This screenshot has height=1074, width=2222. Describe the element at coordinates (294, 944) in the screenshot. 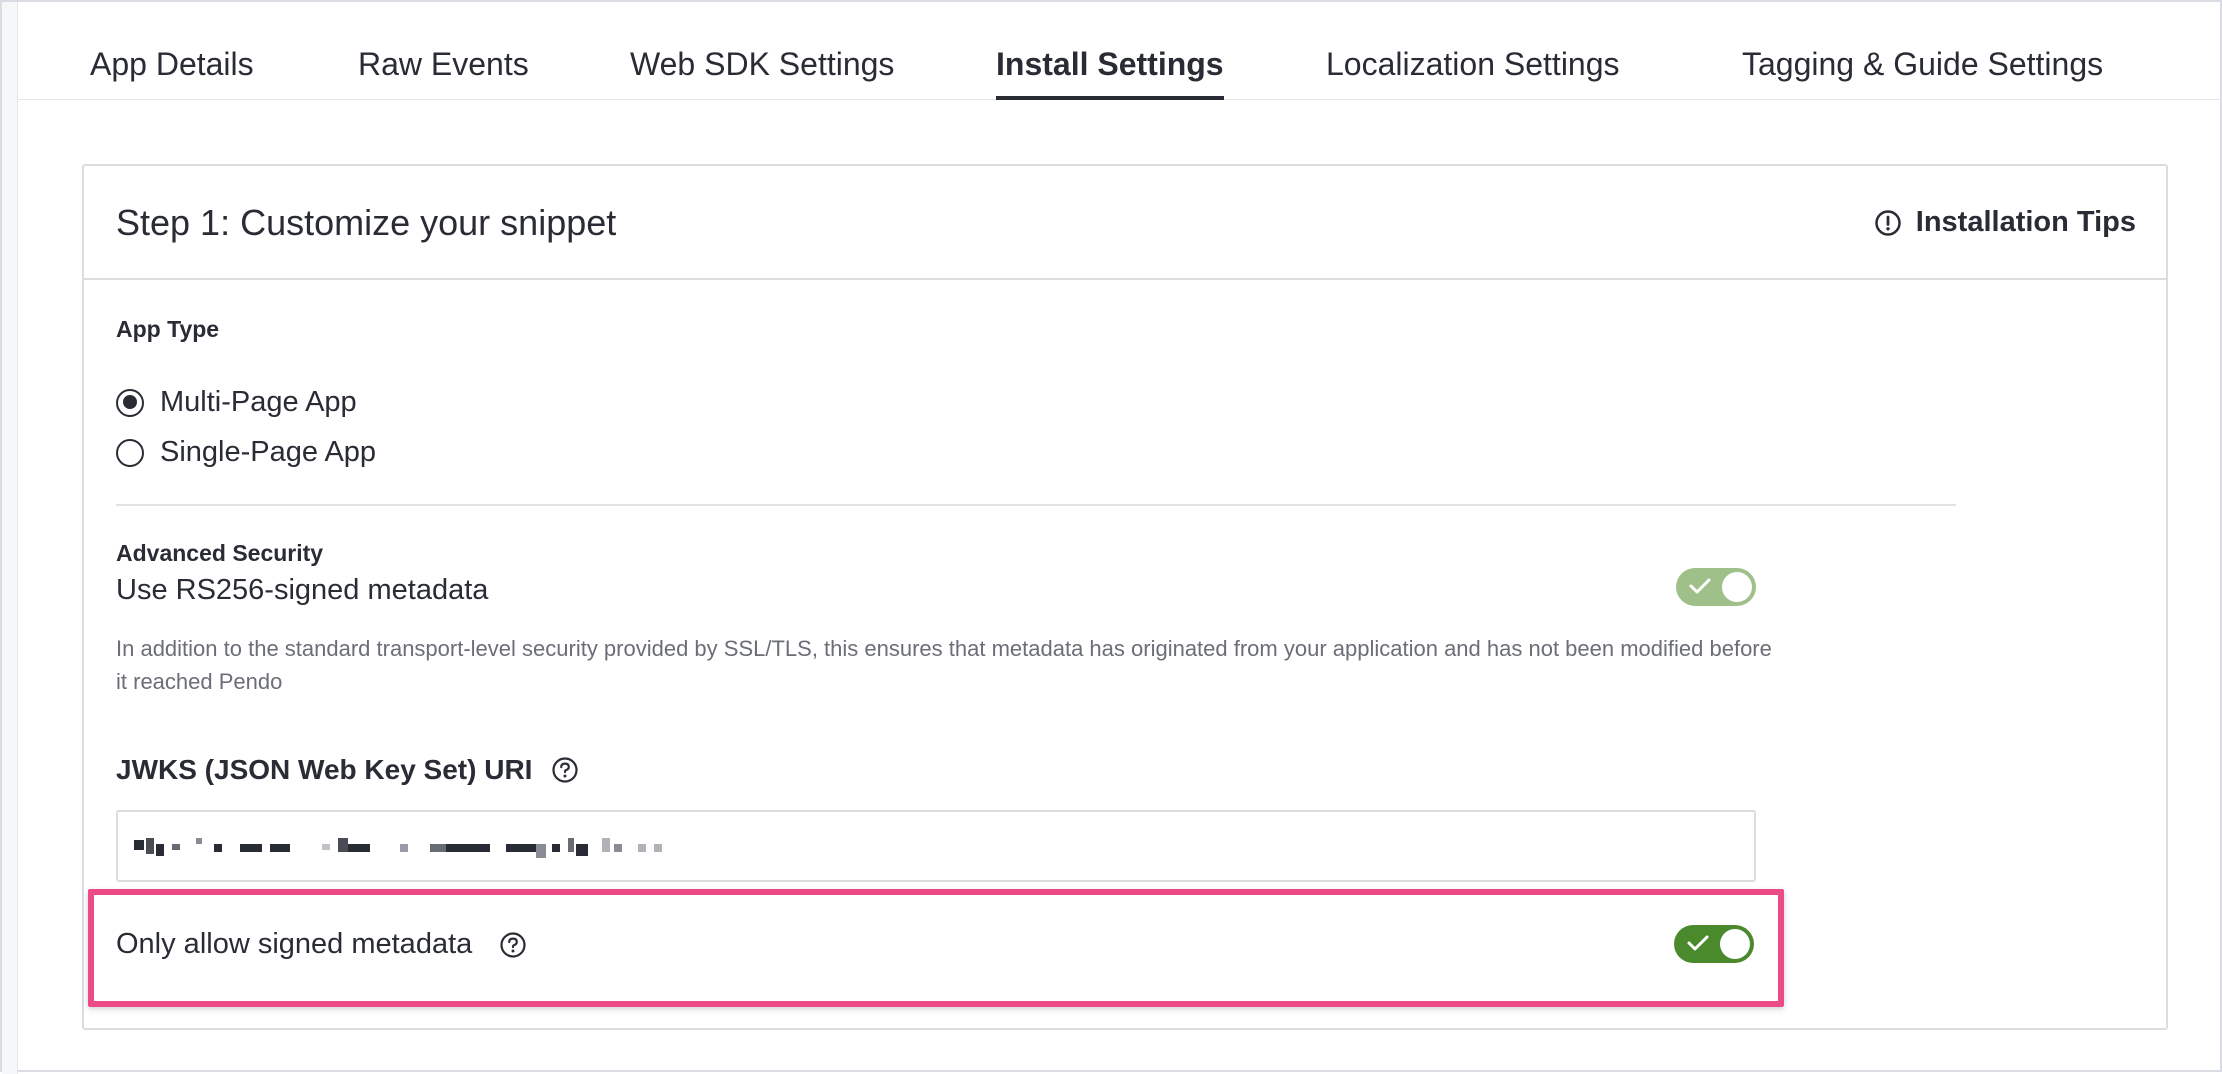

I see `signed-metadata-label: Only allow signed metadata` at that location.